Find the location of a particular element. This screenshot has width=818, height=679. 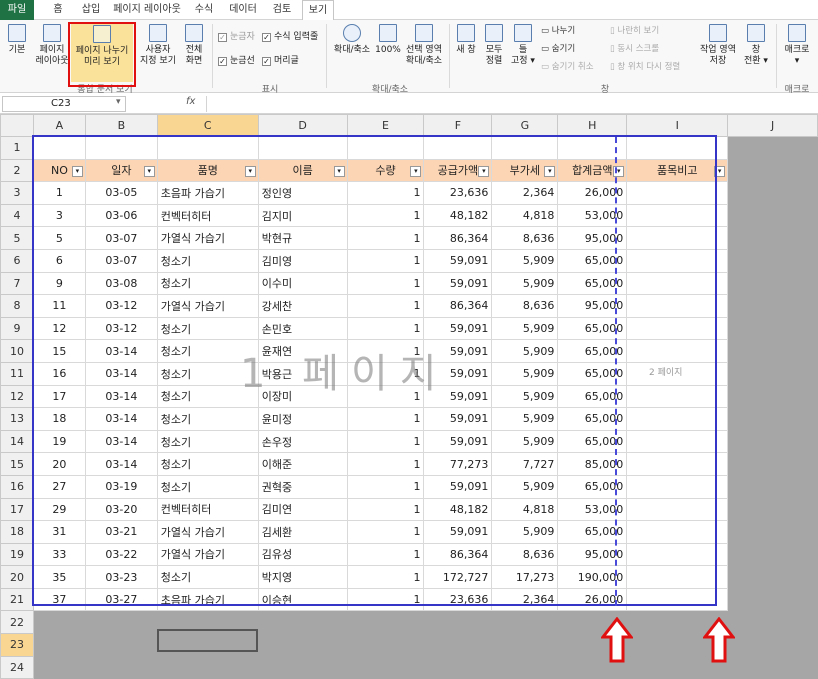

row-header: 19 is located at coordinates (17, 554).